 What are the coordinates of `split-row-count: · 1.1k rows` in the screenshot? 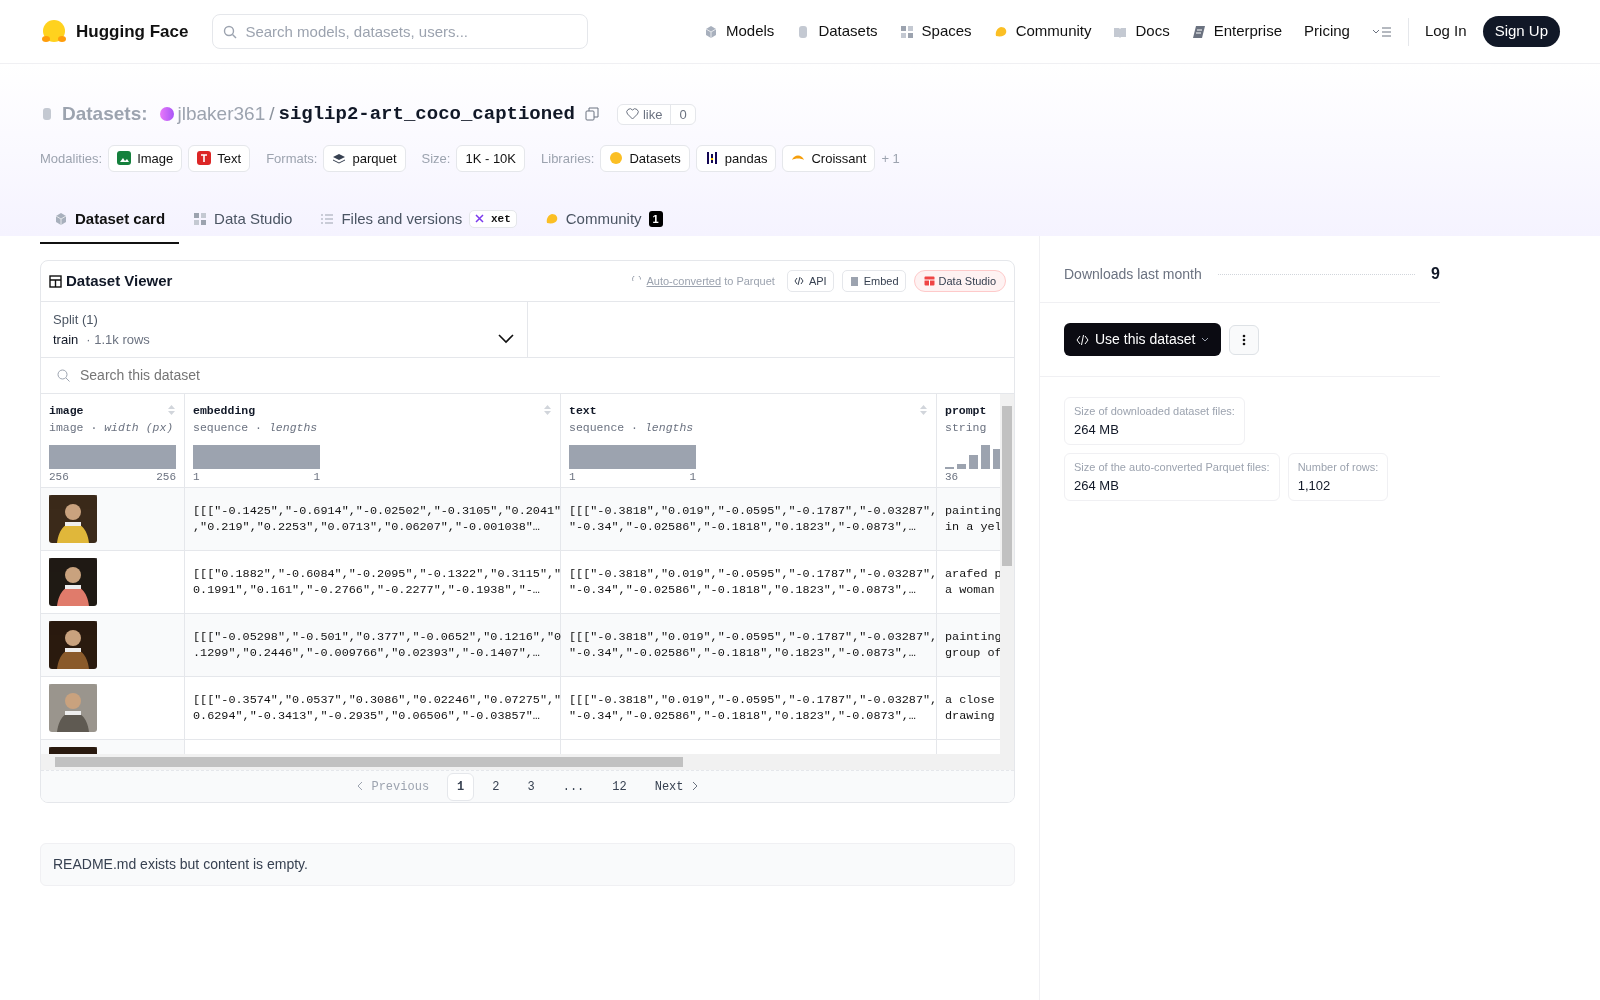 It's located at (118, 339).